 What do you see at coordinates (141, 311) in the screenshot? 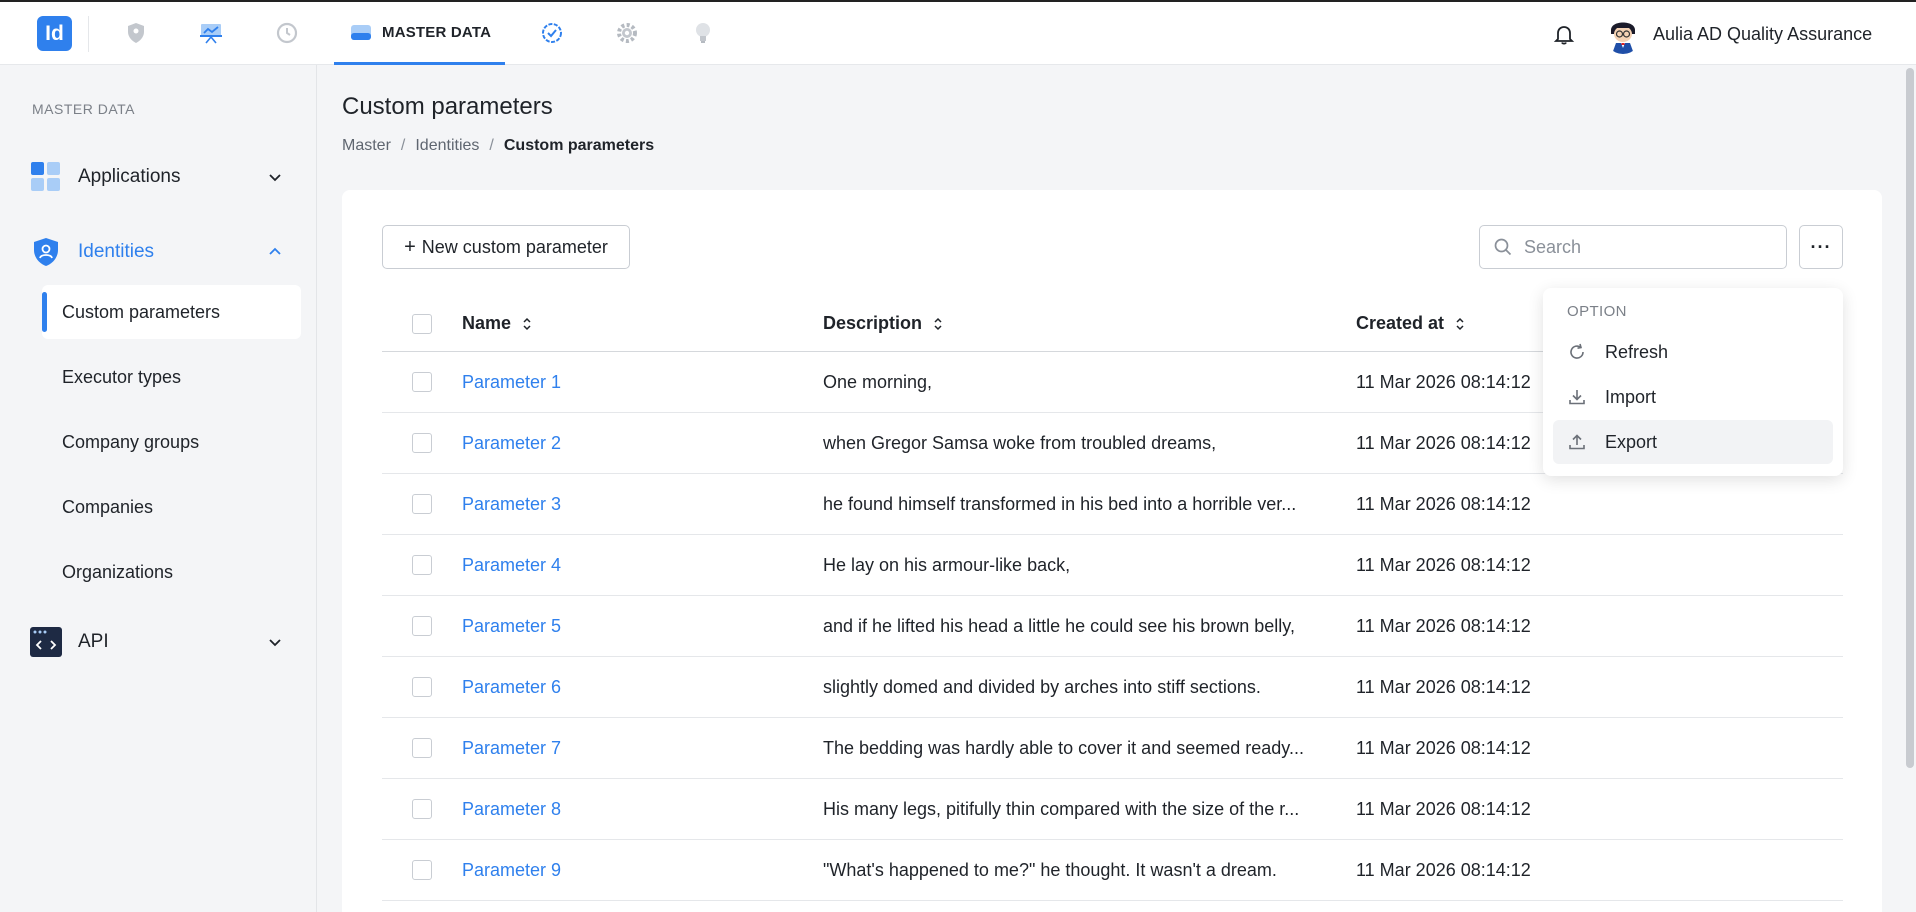
I see `sidebar-item-label: Custom parameters` at bounding box center [141, 311].